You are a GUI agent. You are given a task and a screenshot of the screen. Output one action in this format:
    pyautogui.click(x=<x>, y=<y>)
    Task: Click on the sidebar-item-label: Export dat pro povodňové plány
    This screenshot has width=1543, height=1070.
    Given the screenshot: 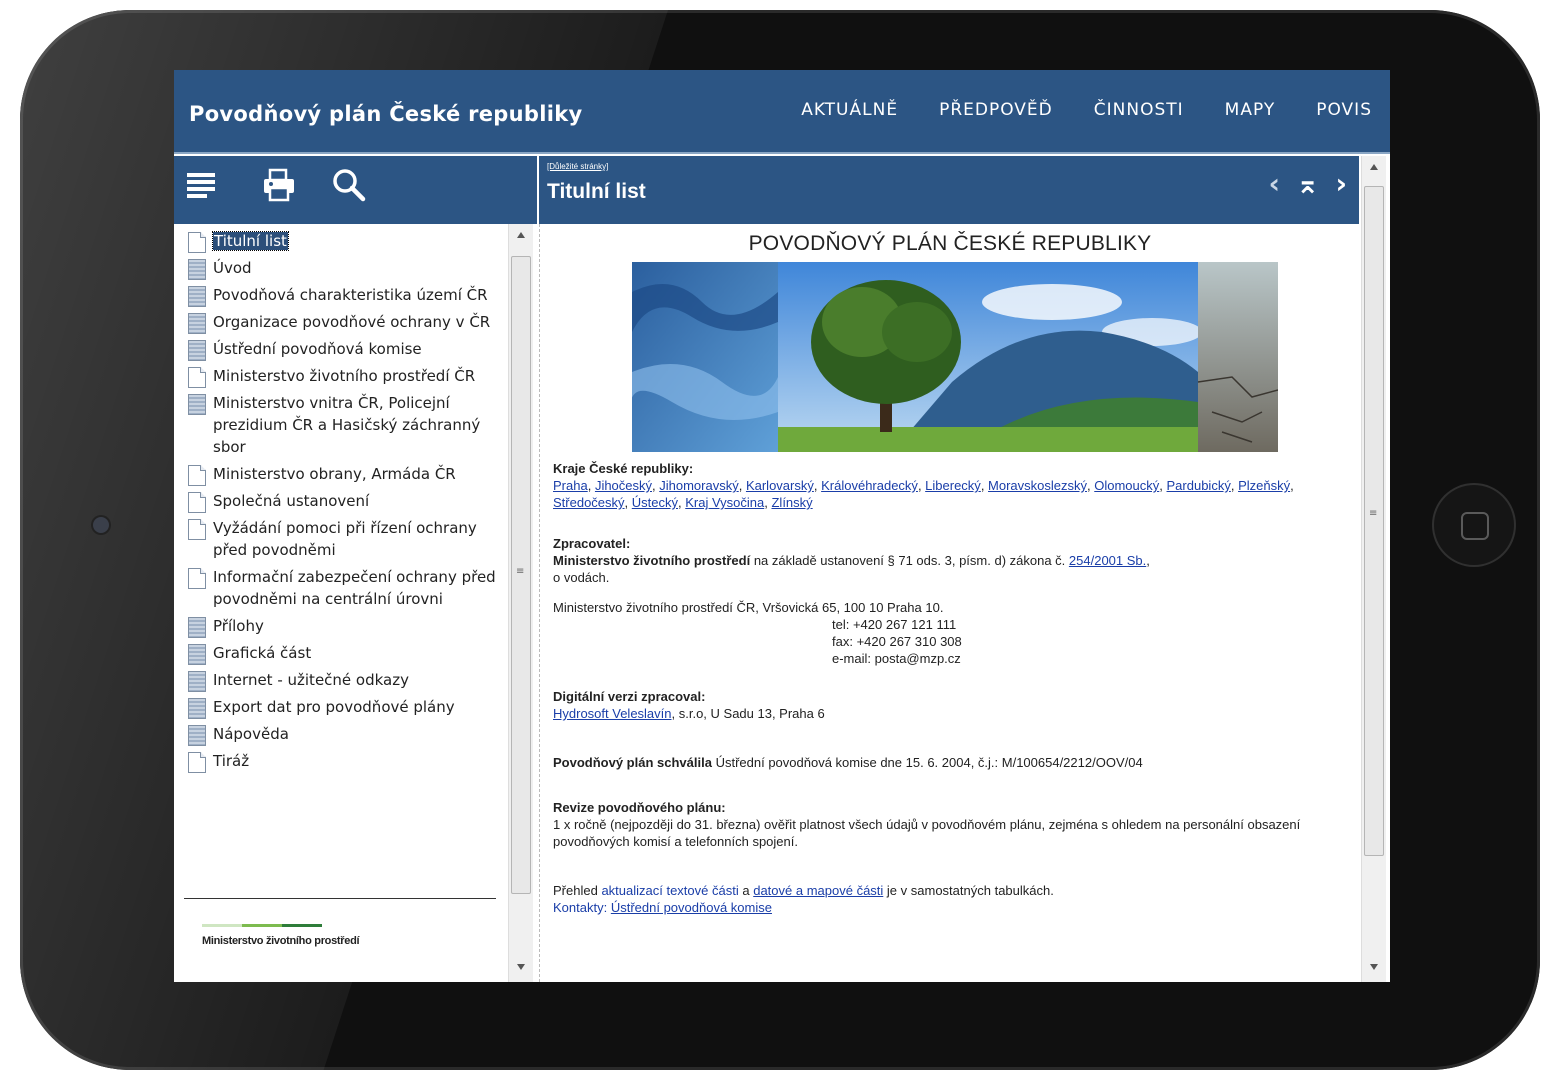 What is the action you would take?
    pyautogui.click(x=334, y=707)
    